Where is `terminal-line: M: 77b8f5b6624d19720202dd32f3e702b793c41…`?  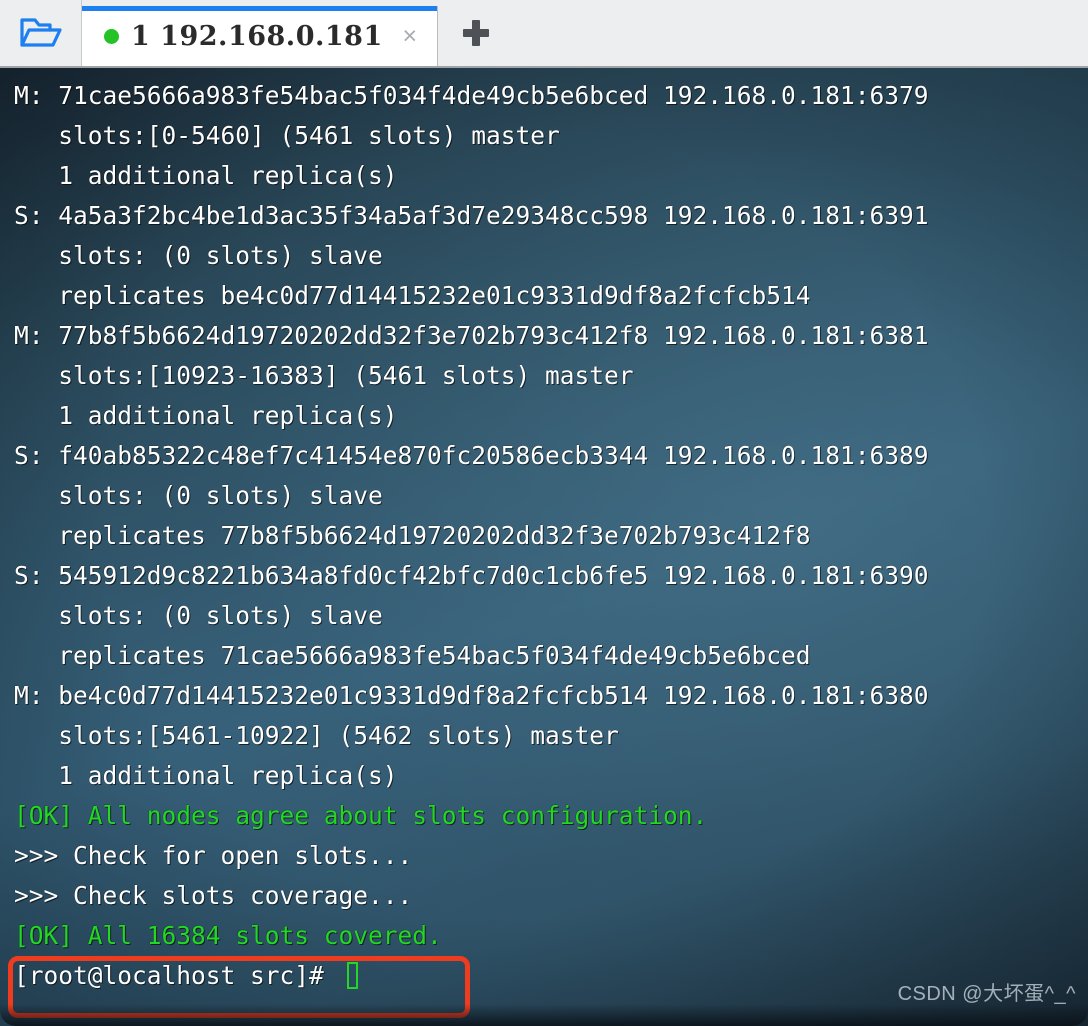 terminal-line: M: 77b8f5b6624d19720202dd32f3e702b793c41… is located at coordinates (471, 335).